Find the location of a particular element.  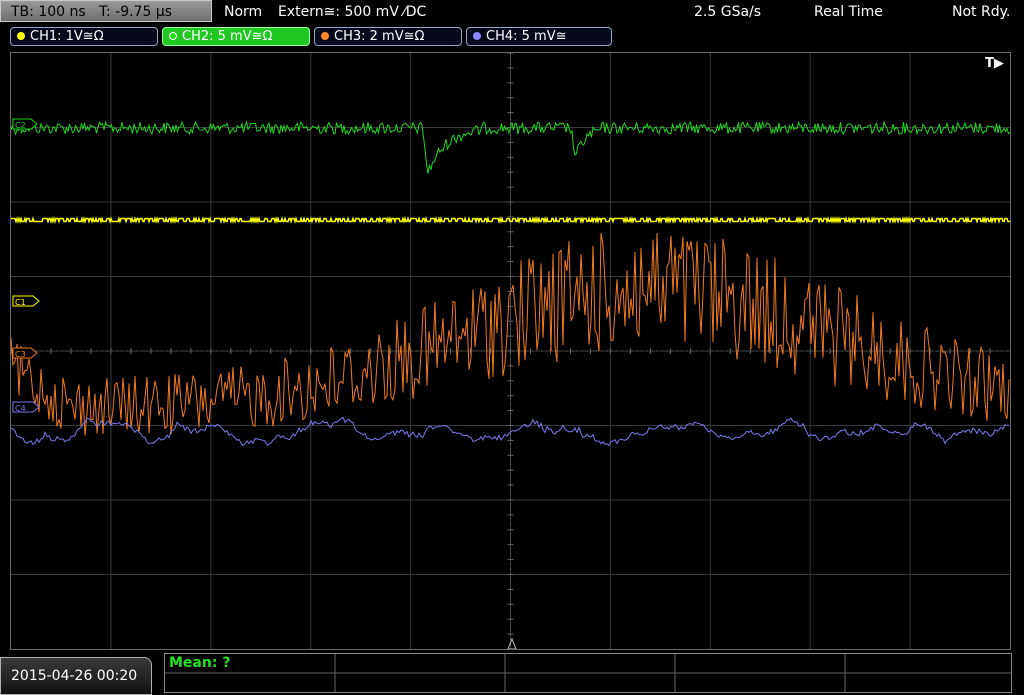

measurement-panel: Mean: ? is located at coordinates (588, 673).